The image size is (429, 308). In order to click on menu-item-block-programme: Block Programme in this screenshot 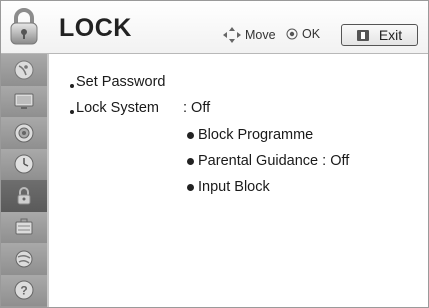, I will do `click(255, 135)`.